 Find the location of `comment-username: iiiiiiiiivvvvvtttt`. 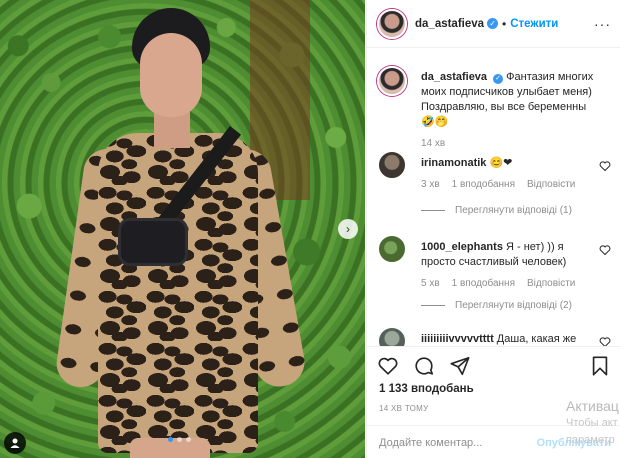

comment-username: iiiiiiiiivvvvvtttt is located at coordinates (457, 339).